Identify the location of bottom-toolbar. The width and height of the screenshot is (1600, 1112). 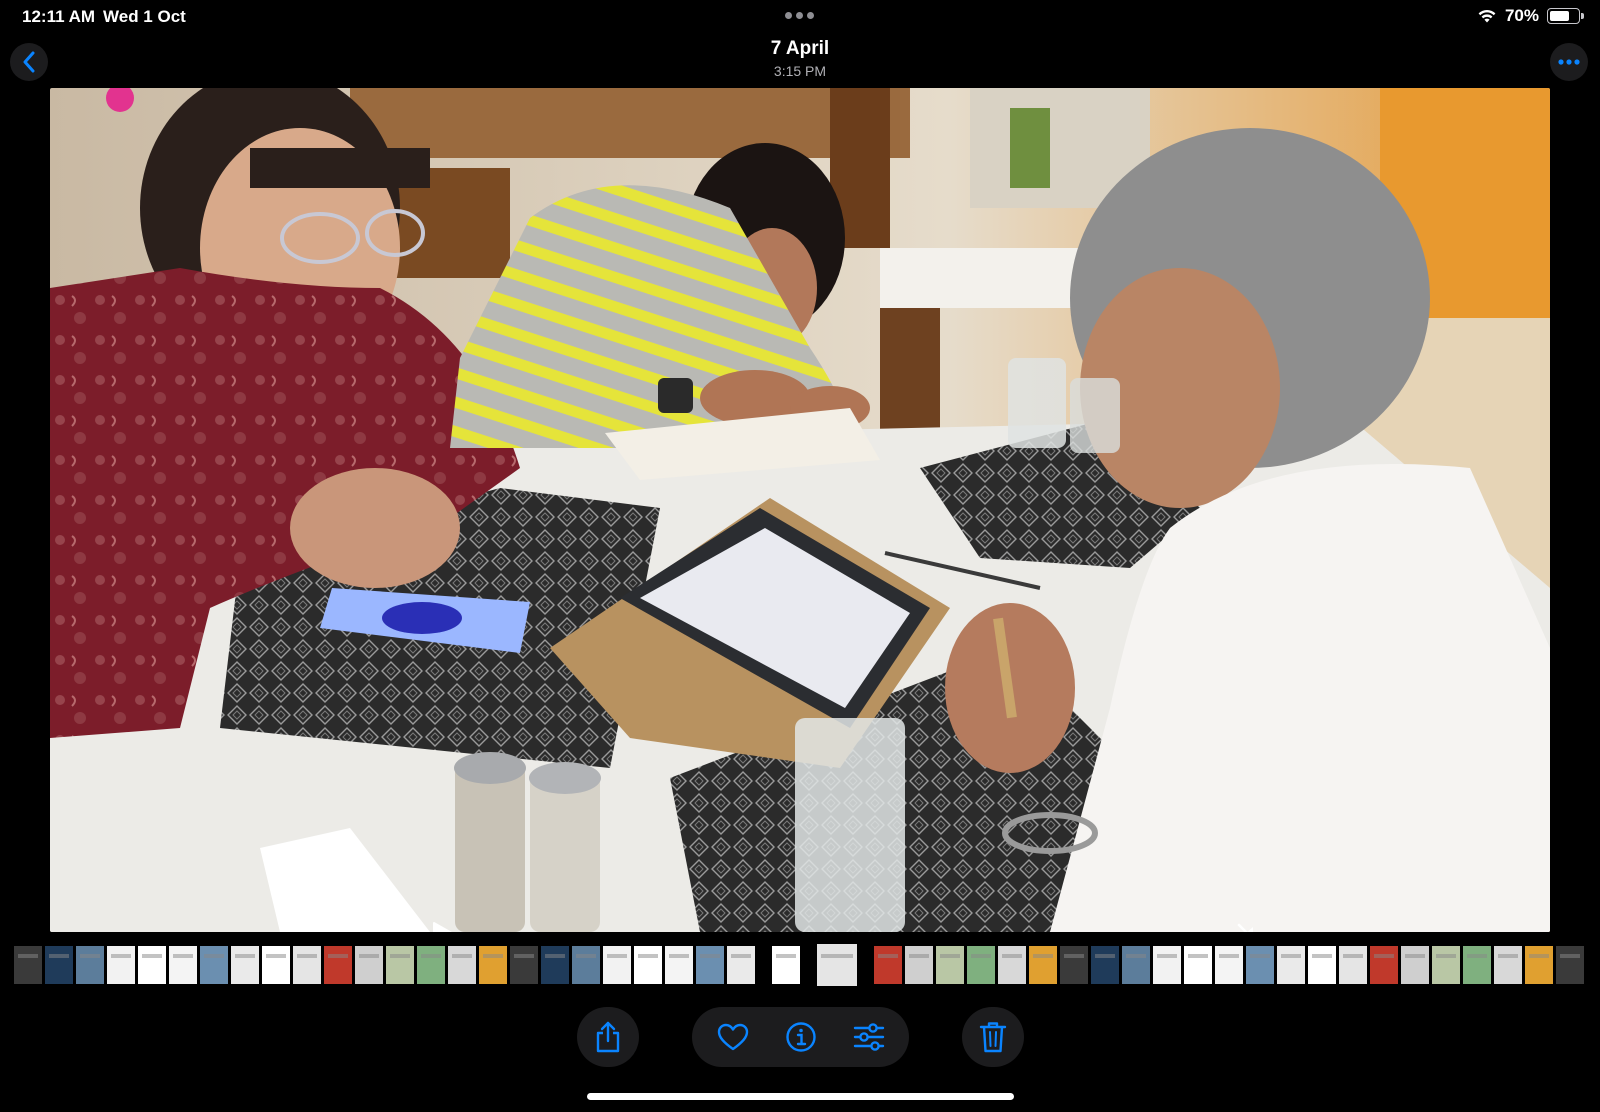
(800, 1038).